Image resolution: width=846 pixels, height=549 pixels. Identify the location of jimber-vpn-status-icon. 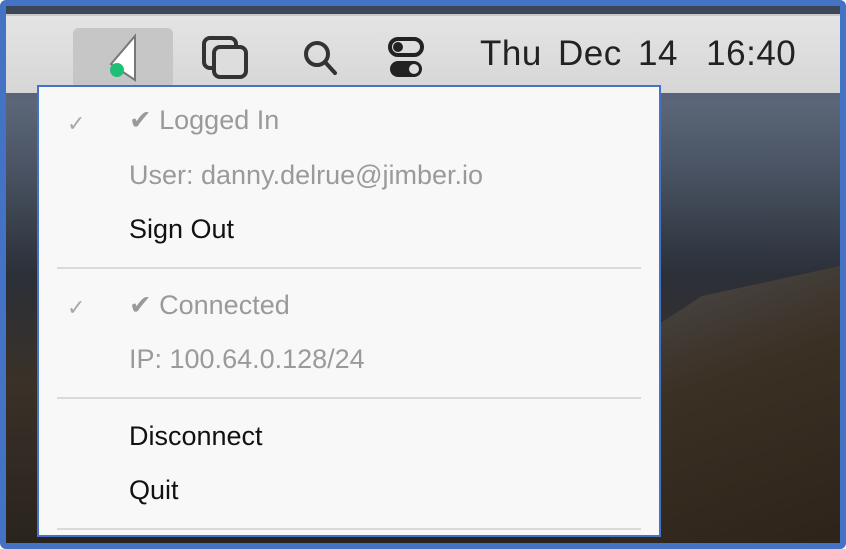
(122, 57).